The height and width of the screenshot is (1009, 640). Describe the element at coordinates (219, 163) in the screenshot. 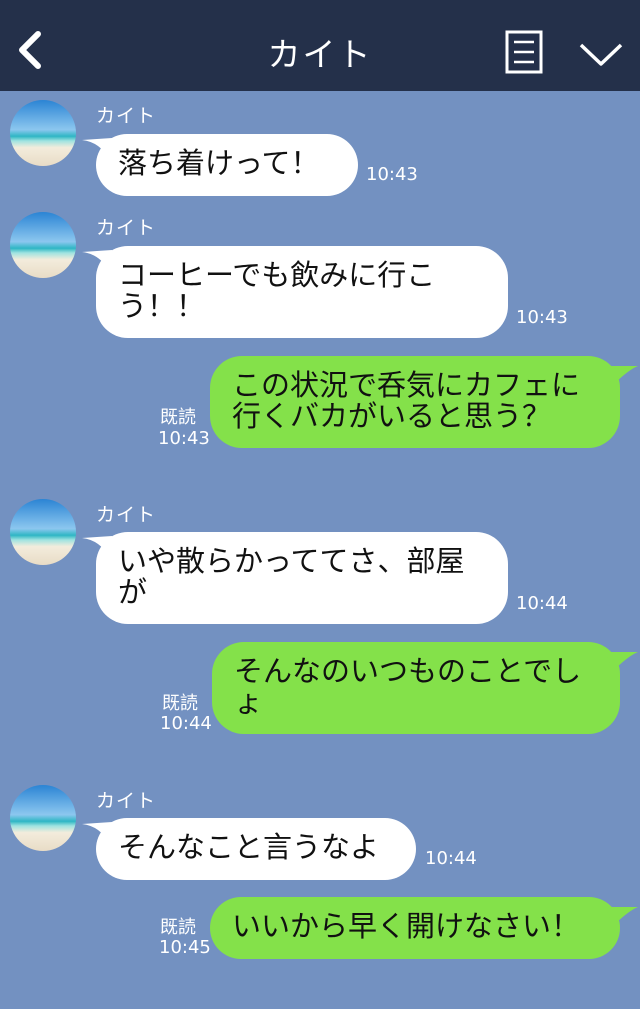

I see `message-text: 落ち着けって！` at that location.